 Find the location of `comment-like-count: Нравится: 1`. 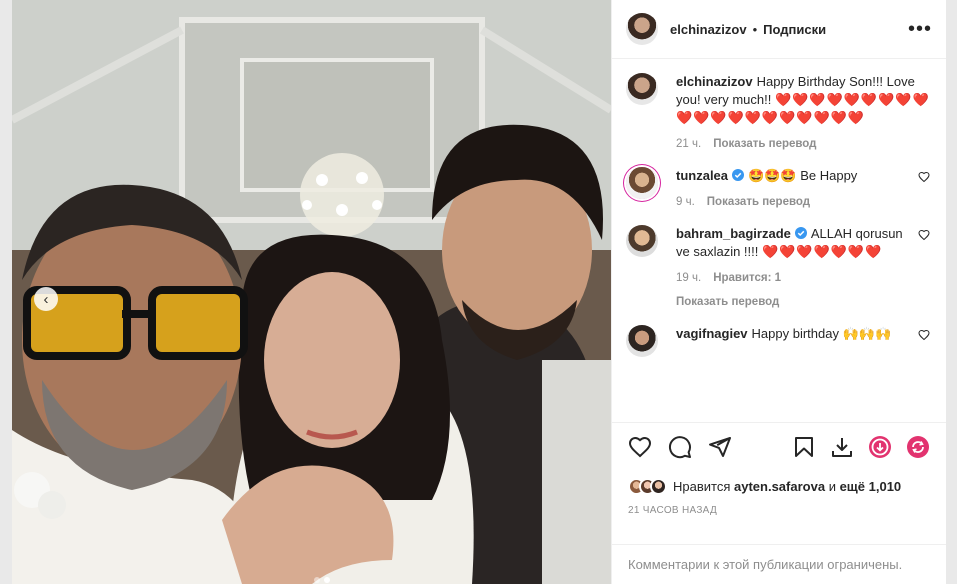

comment-like-count: Нравится: 1 is located at coordinates (747, 278).